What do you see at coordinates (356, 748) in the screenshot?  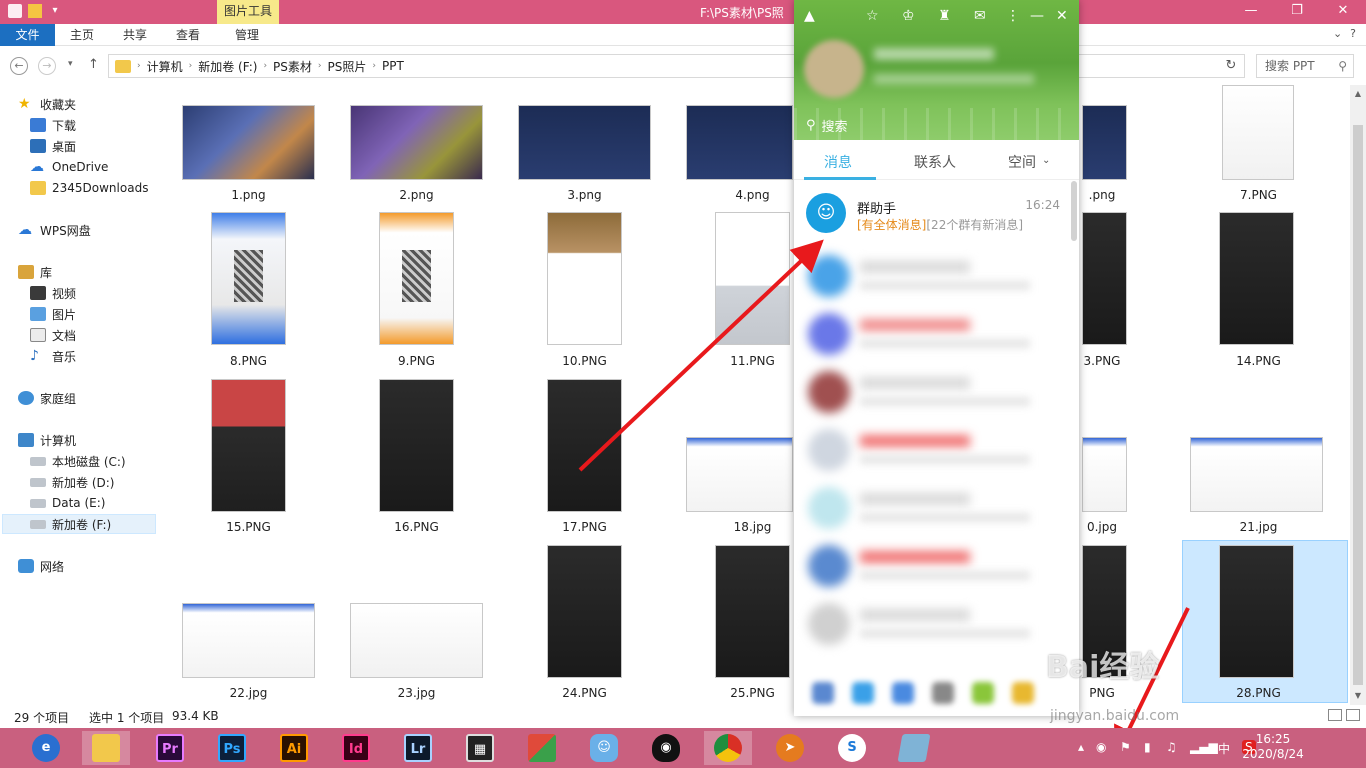 I see `taskbar-indesign: Id` at bounding box center [356, 748].